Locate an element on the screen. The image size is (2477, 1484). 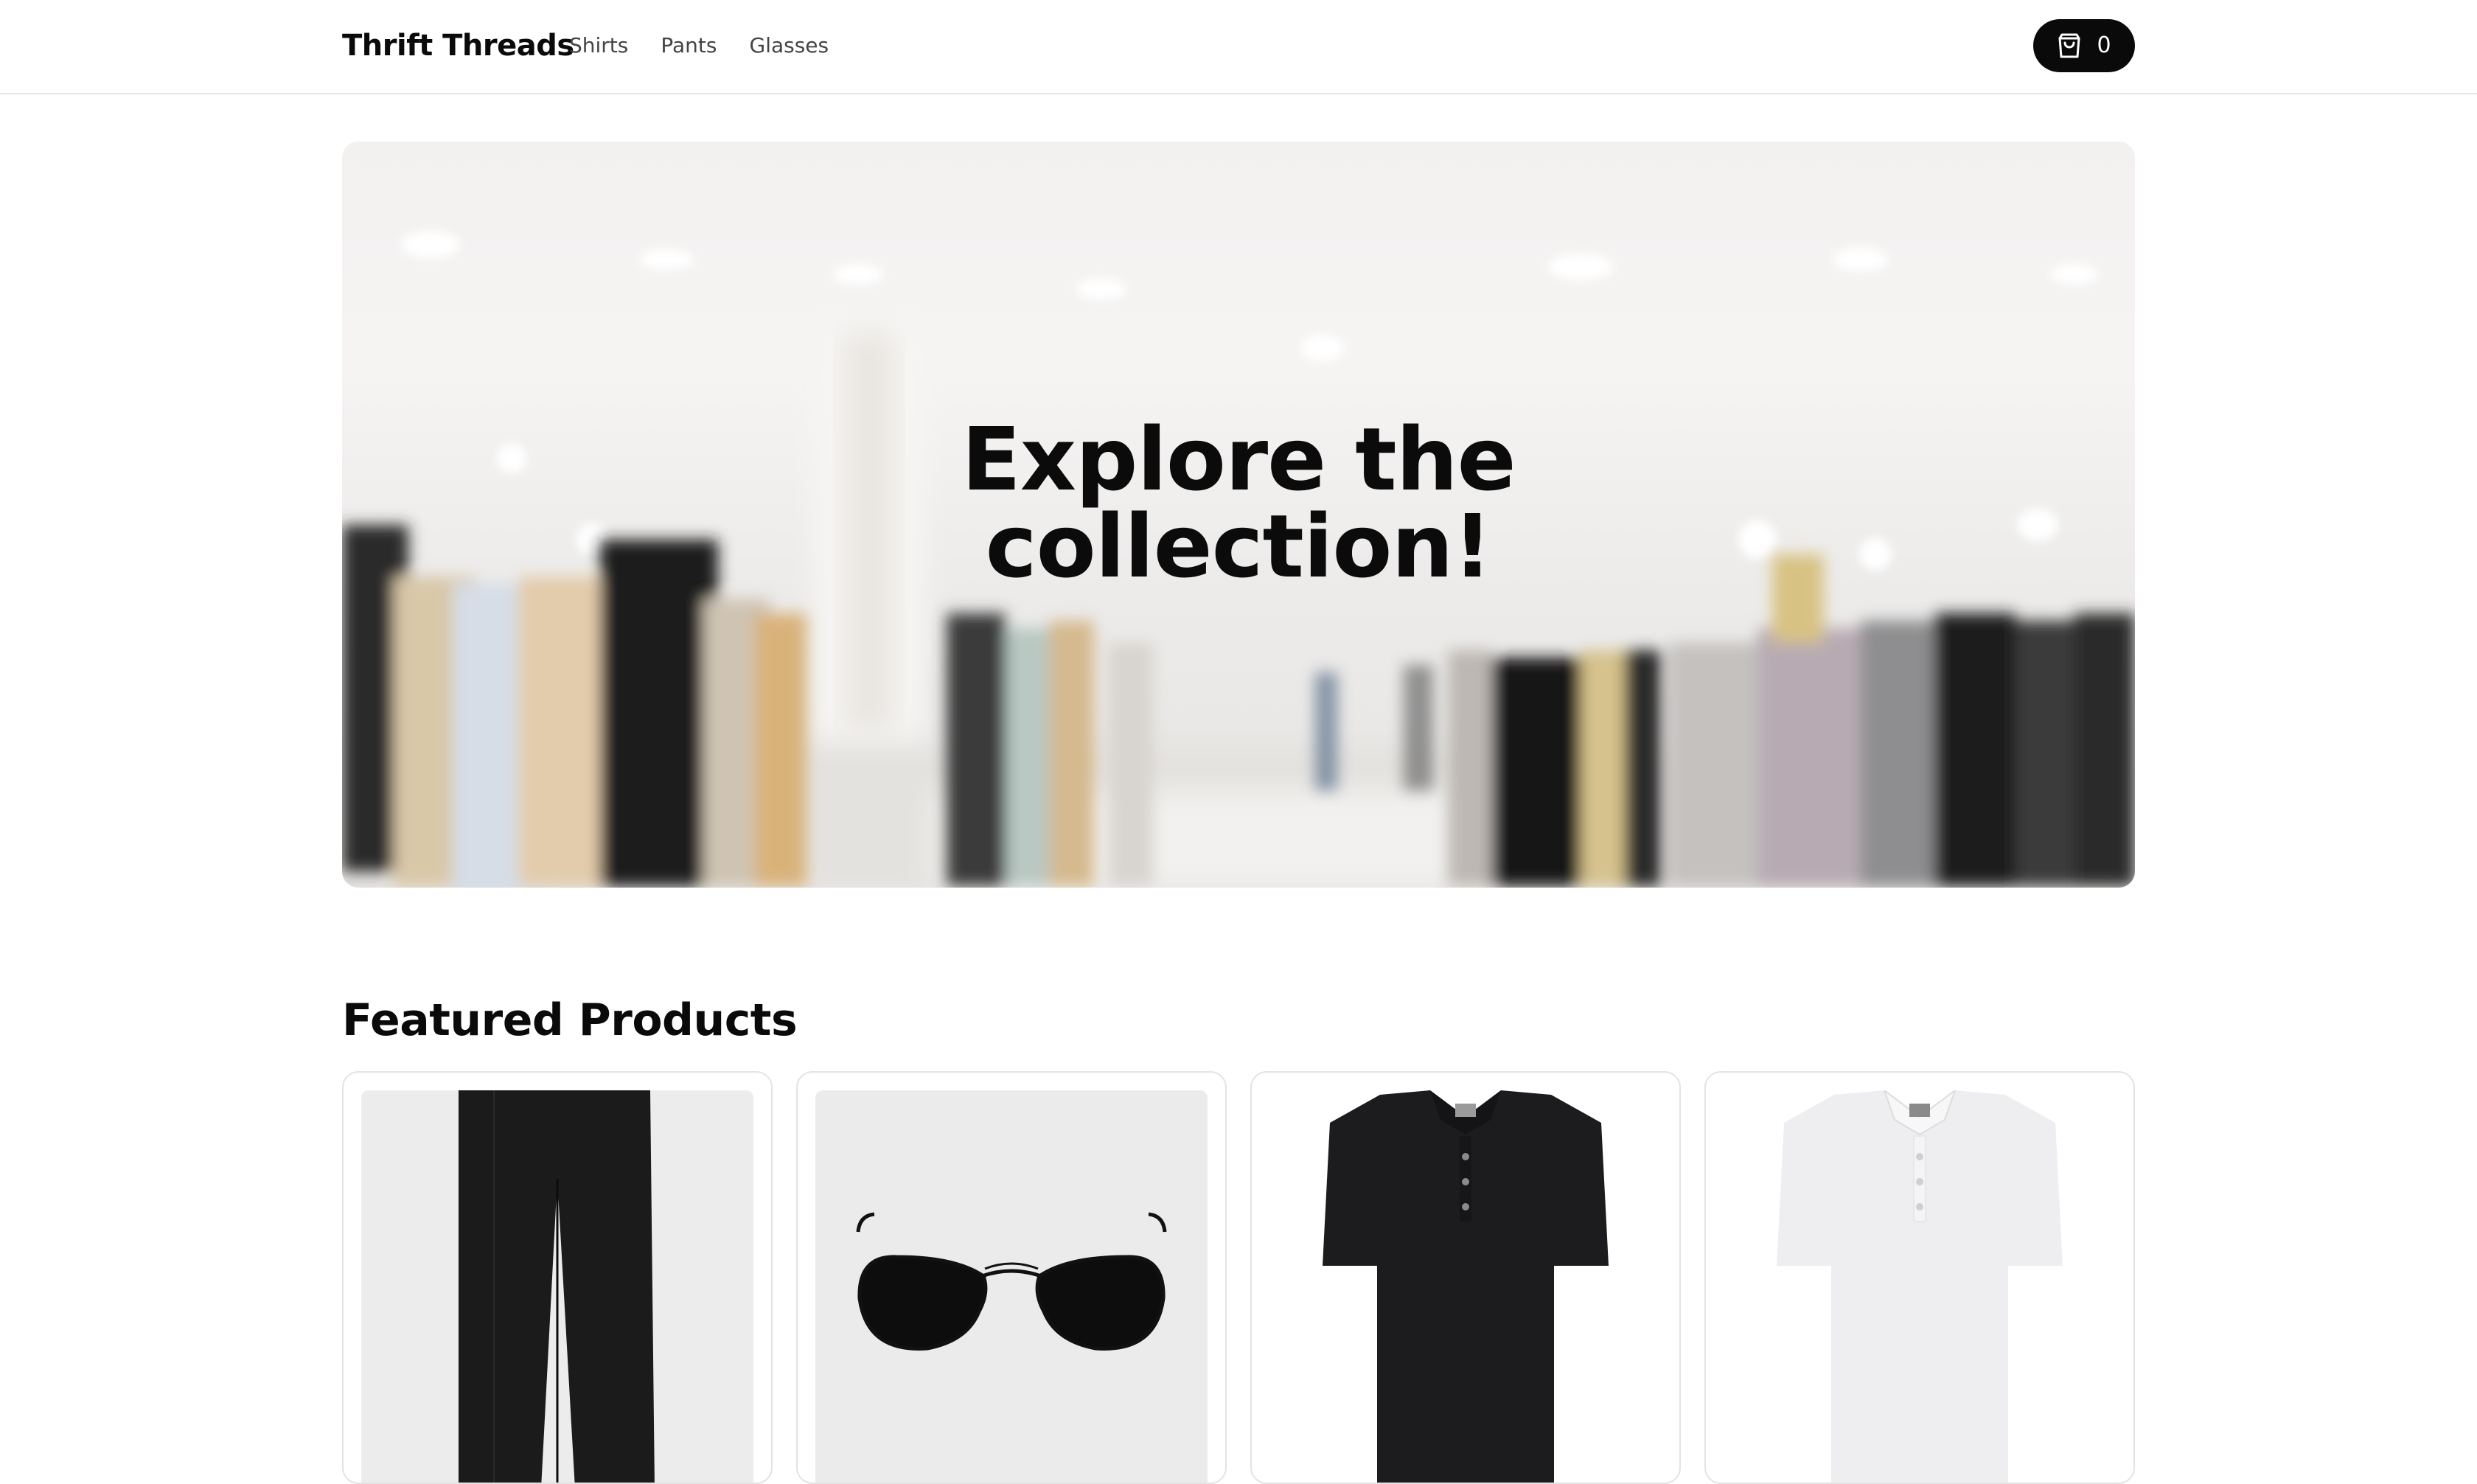
brand-logo: Thrift Threads is located at coordinates (458, 46).